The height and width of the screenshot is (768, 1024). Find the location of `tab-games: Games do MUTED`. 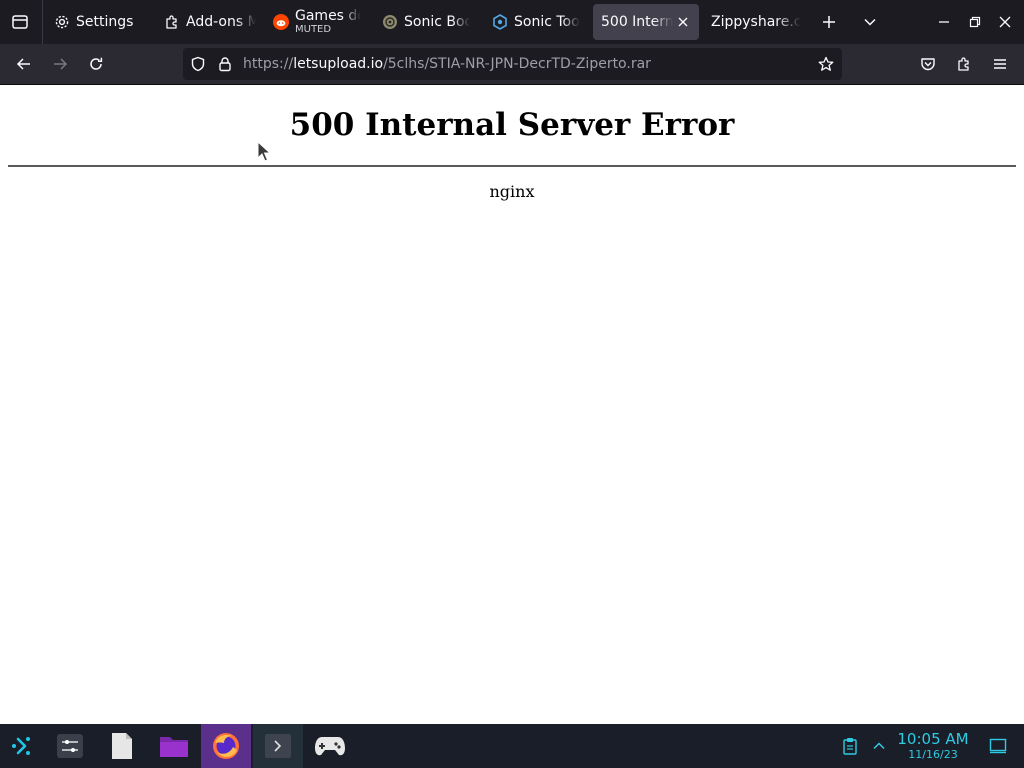

tab-games: Games do MUTED is located at coordinates (320, 22).